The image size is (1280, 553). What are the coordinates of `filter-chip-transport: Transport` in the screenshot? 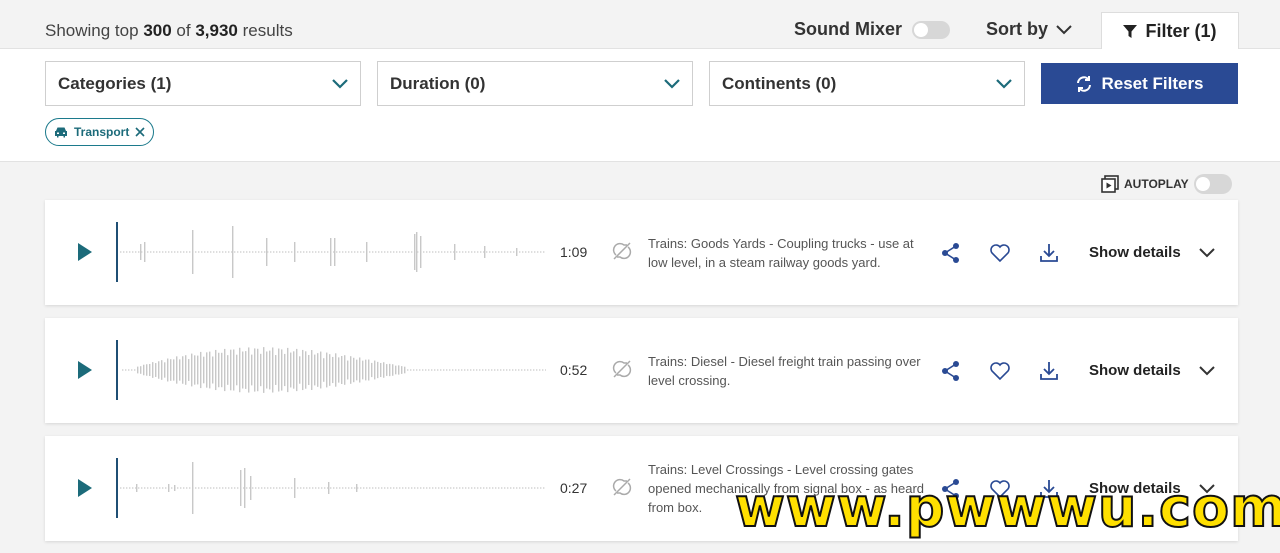 It's located at (100, 132).